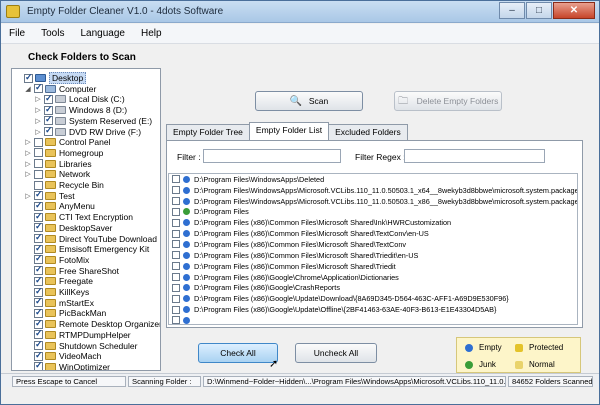 The width and height of the screenshot is (600, 405). I want to click on scan-button: 🔍 Scan, so click(309, 101).